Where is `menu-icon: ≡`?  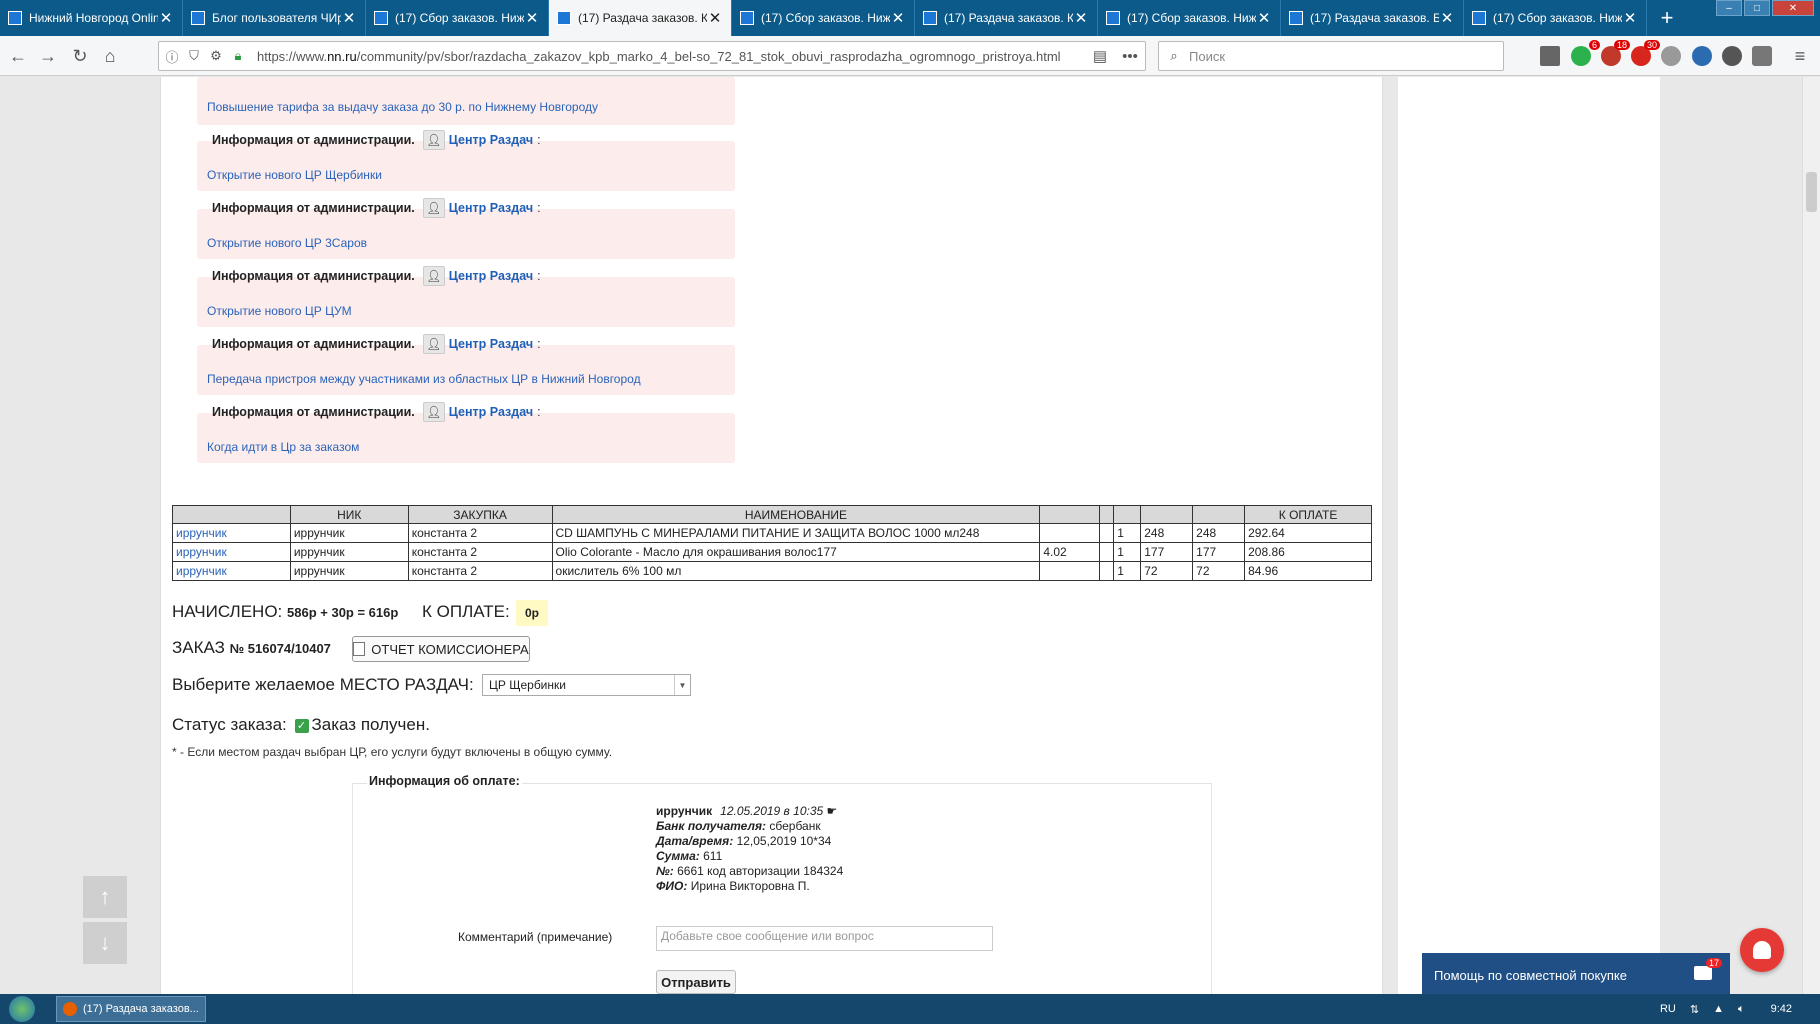
menu-icon: ≡ is located at coordinates (1800, 56).